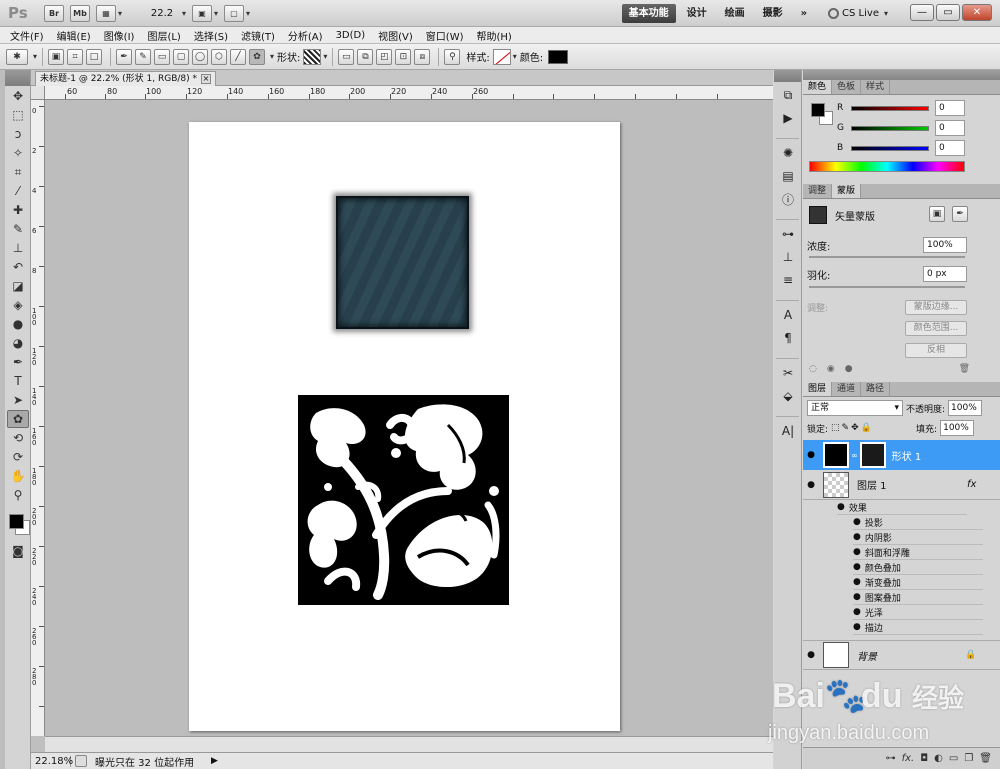 Image resolution: width=1000 pixels, height=769 pixels. I want to click on rounded-rectangle-icon: ▢, so click(181, 56).